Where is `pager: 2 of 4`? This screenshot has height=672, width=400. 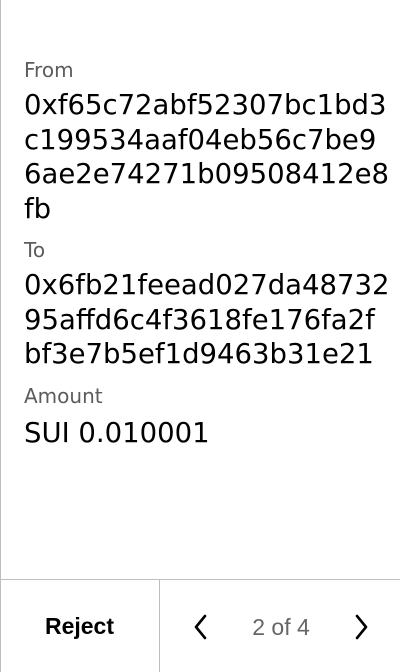 pager: 2 of 4 is located at coordinates (280, 626).